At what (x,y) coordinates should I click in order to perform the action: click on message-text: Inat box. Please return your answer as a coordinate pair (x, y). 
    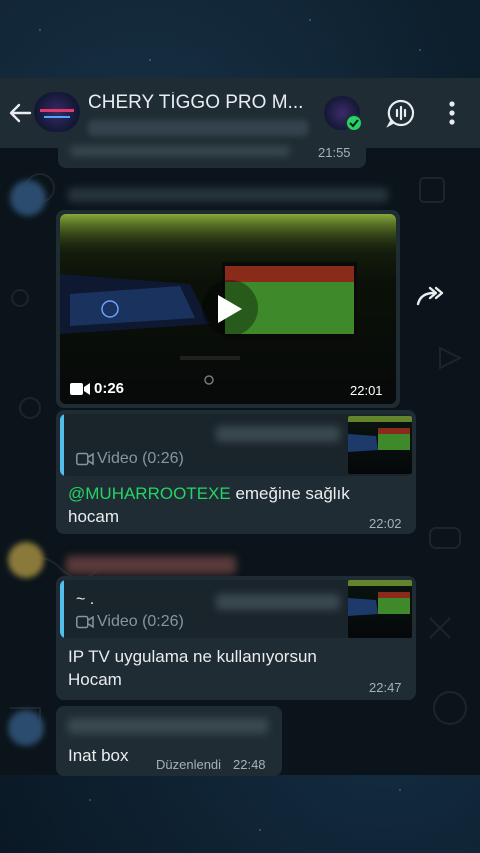
    Looking at the image, I should click on (98, 755).